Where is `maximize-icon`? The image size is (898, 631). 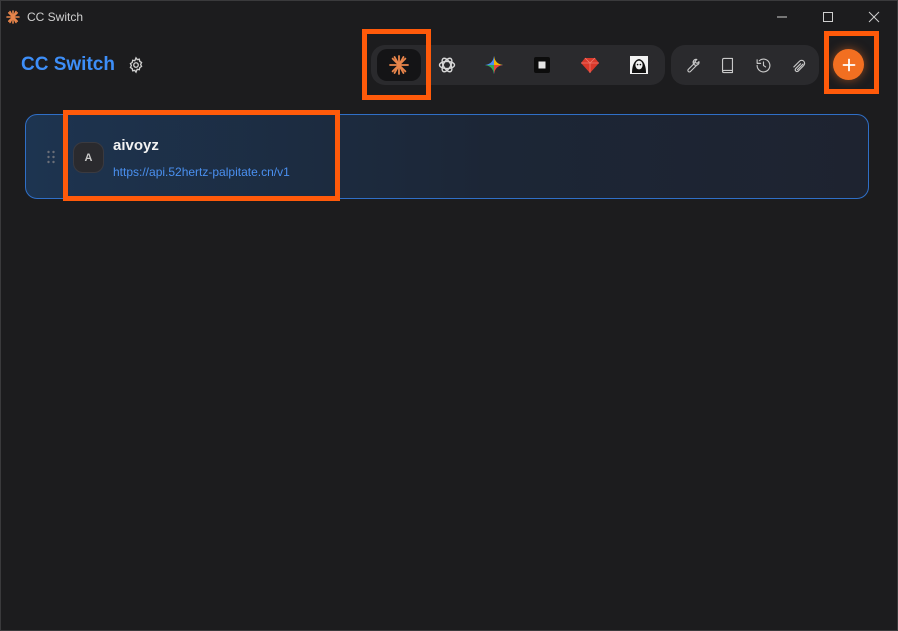 maximize-icon is located at coordinates (828, 17).